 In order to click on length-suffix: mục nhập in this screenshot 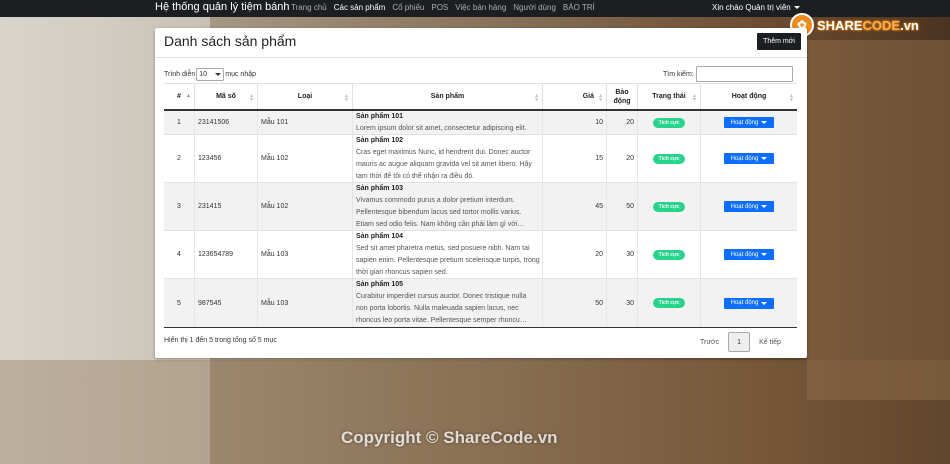, I will do `click(241, 74)`.